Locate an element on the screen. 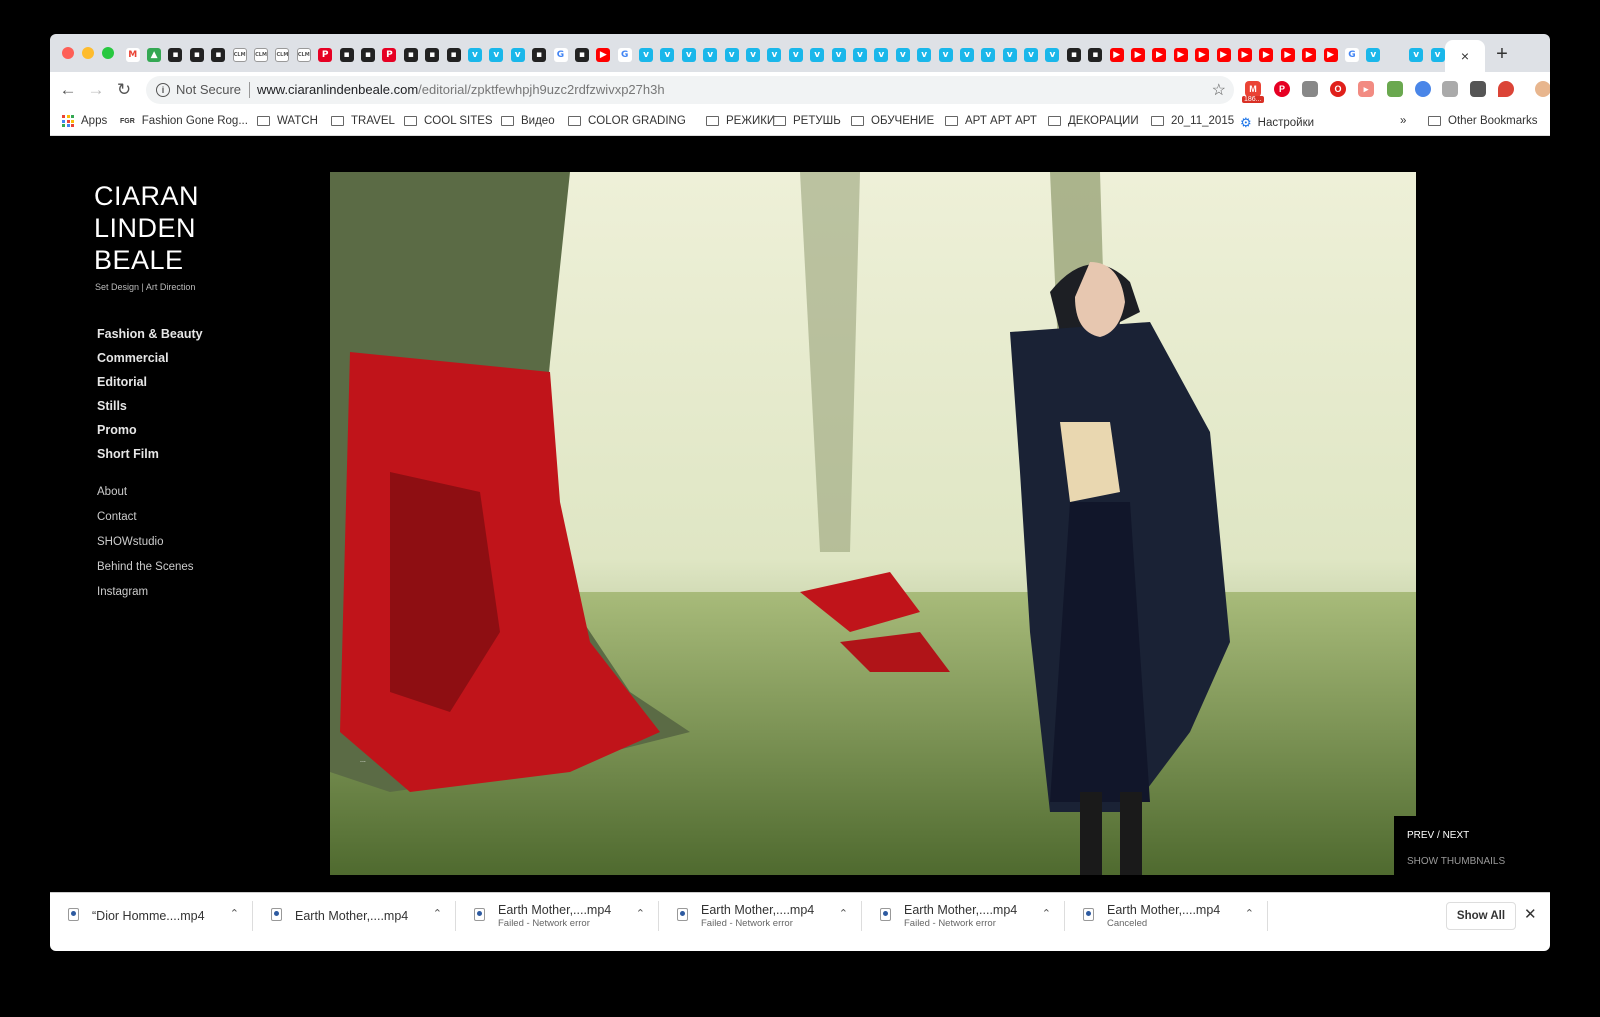 This screenshot has width=1600, height=1017. nav-showstudio: SHOWstudio is located at coordinates (145, 542).